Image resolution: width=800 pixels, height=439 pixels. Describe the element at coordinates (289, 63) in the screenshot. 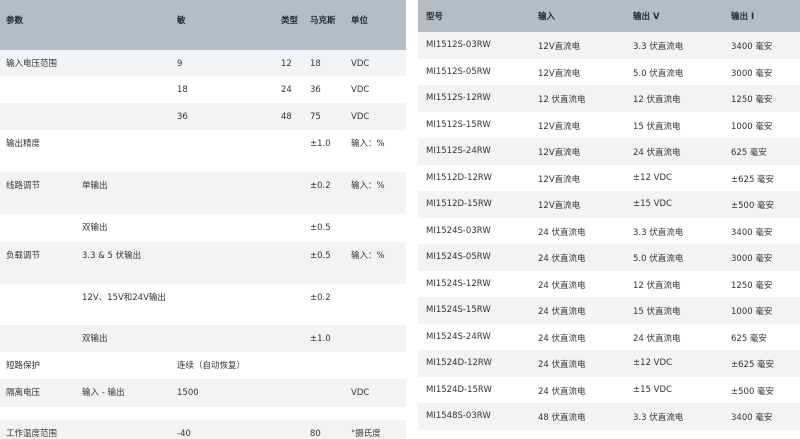

I see `spec-cell: 12` at that location.